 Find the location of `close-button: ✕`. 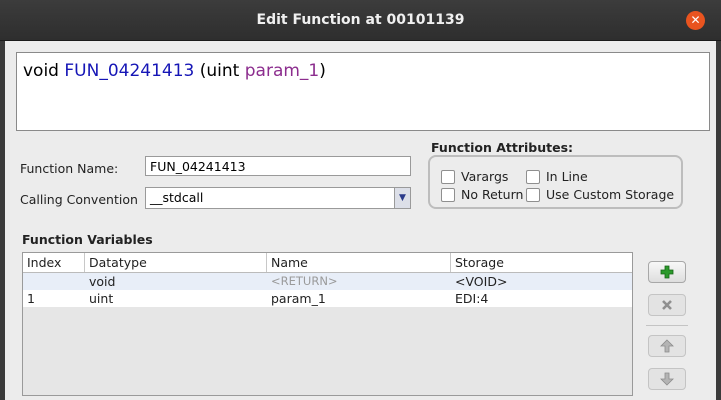

close-button: ✕ is located at coordinates (695, 20).